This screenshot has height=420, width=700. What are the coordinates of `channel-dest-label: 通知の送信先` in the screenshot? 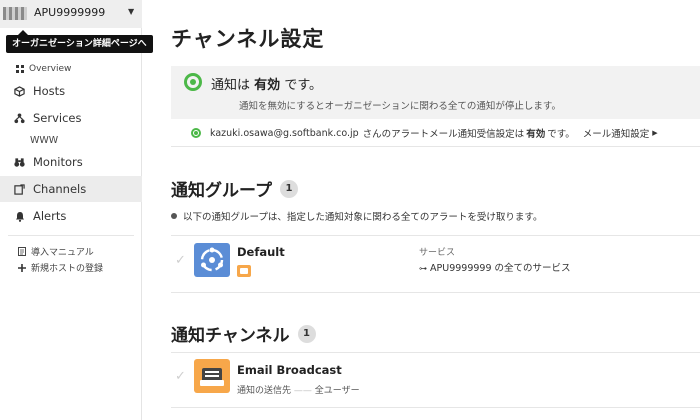 It's located at (264, 391).